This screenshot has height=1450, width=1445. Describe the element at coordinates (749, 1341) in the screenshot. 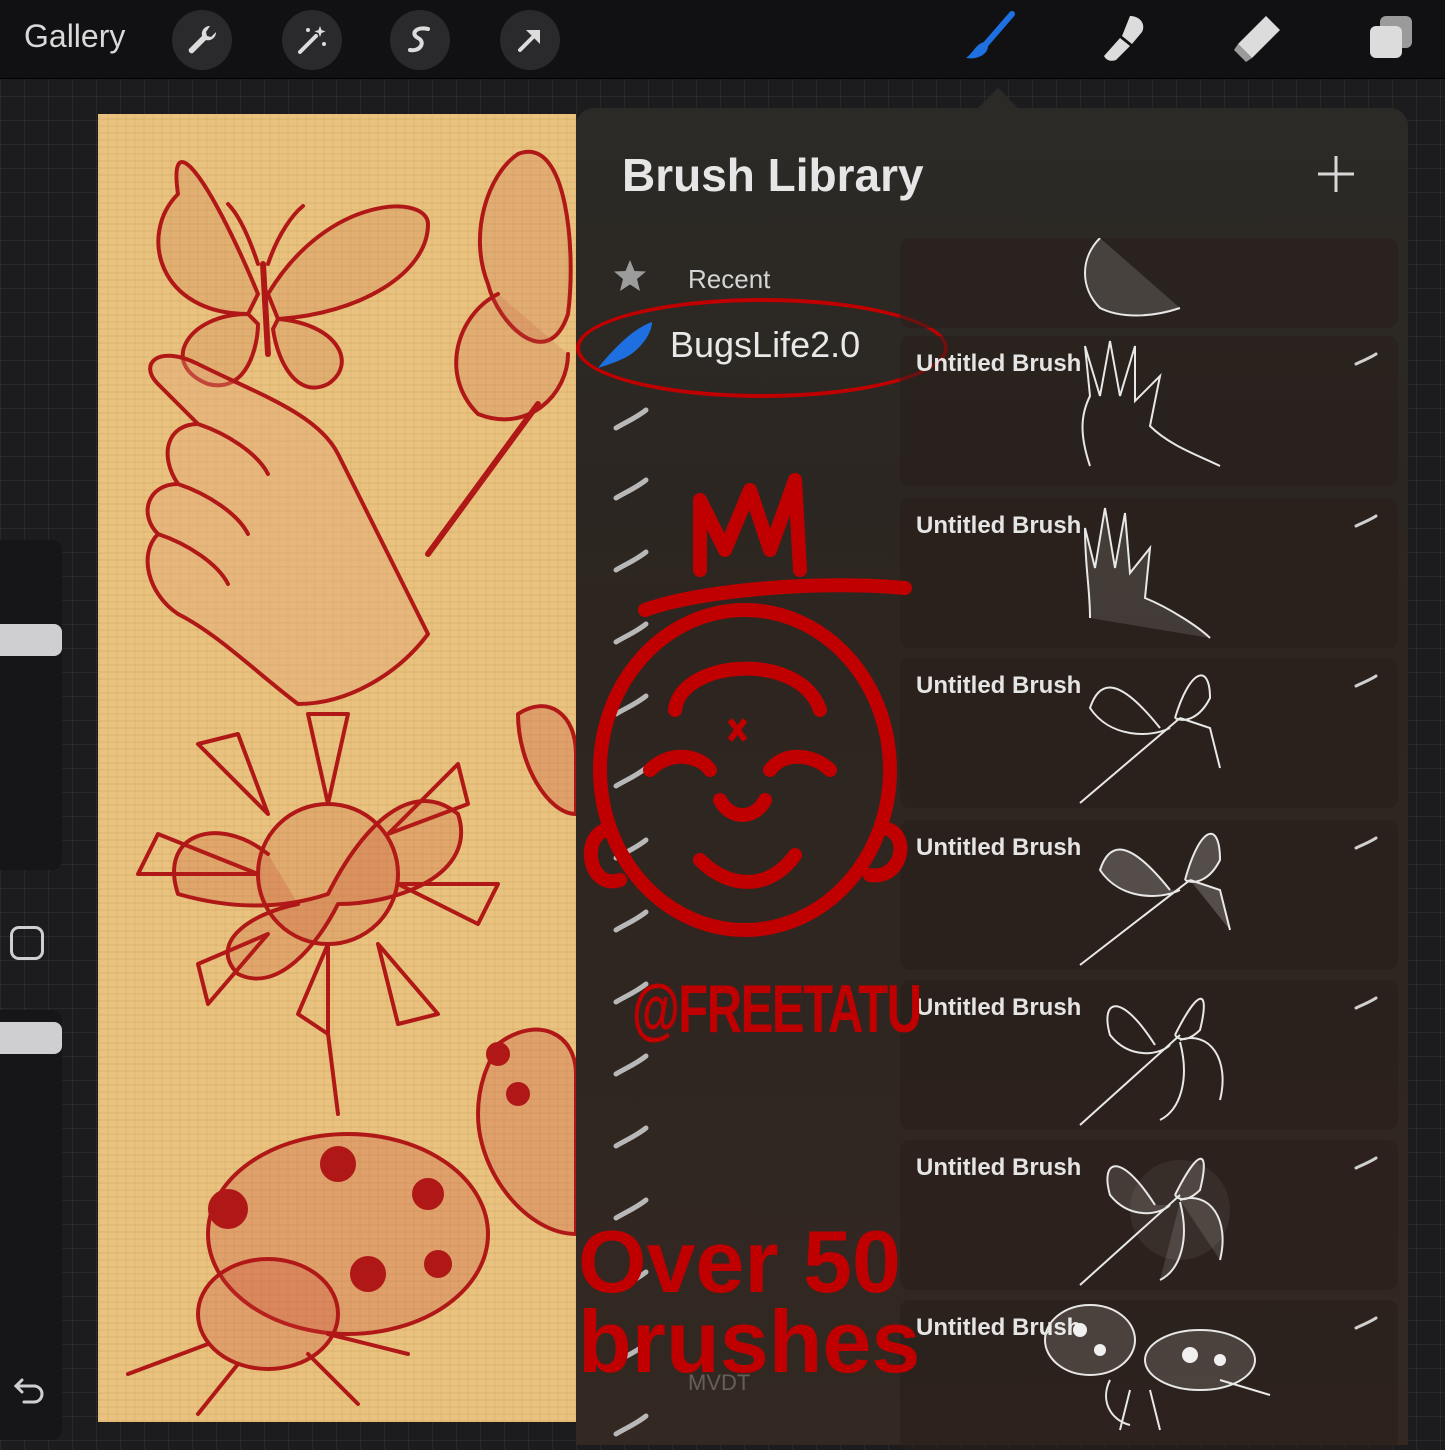

I see `promo-line-2: brushes` at that location.